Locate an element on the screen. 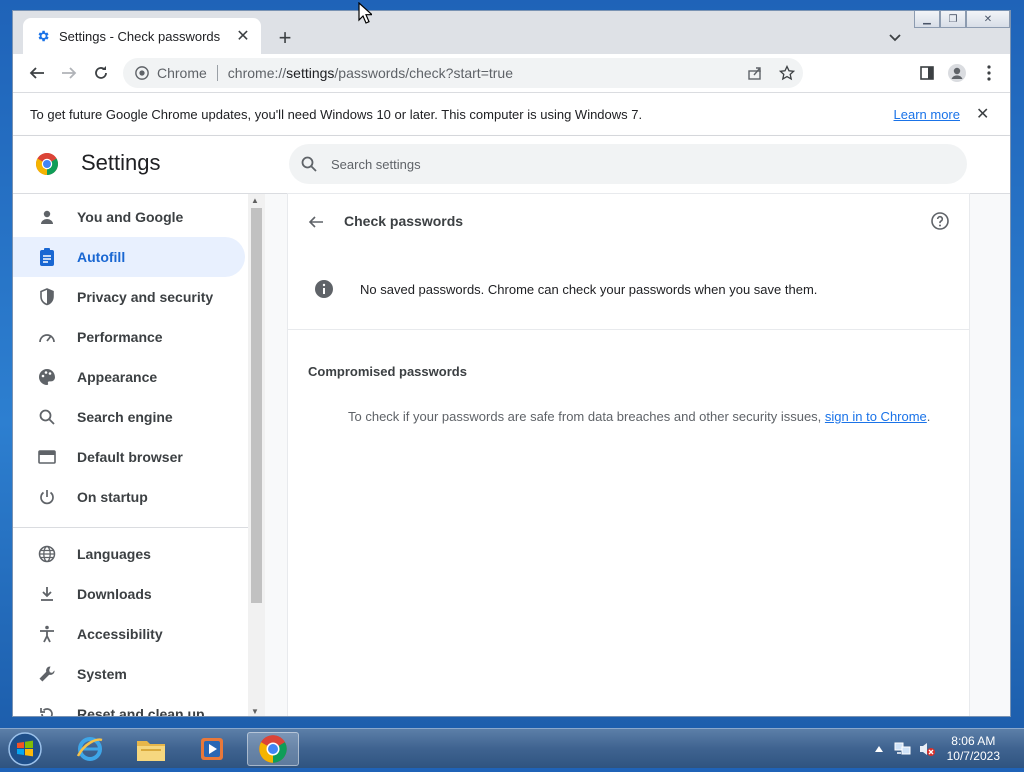  sidebar-item-privacy: Privacy and security is located at coordinates (129, 297).